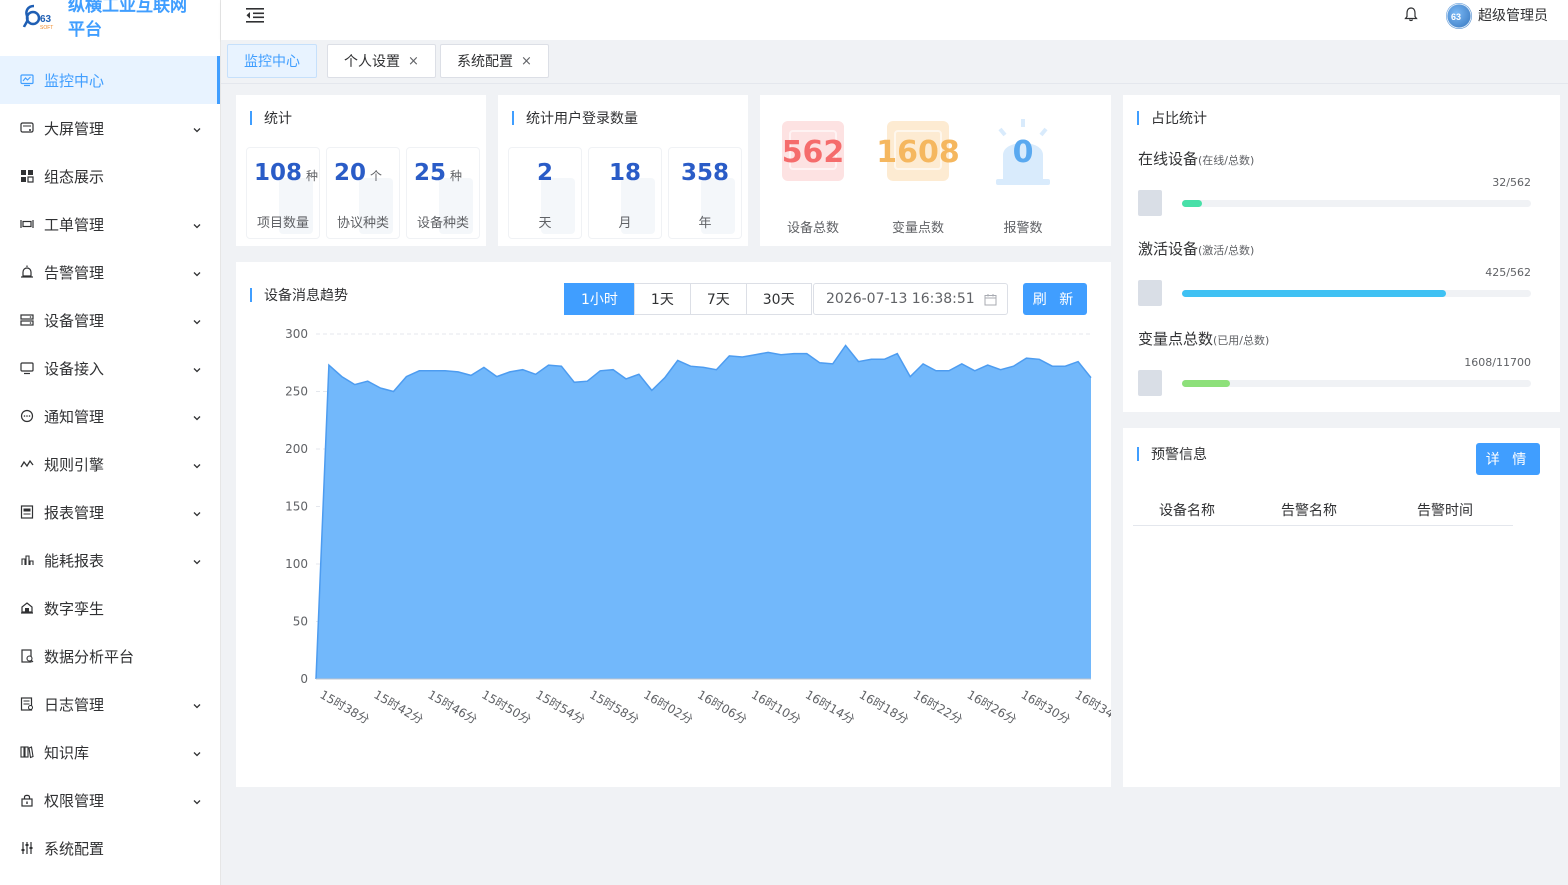 The image size is (1568, 885). Describe the element at coordinates (89, 656) in the screenshot. I see `sidebar-item-label: 数据分析平台` at that location.